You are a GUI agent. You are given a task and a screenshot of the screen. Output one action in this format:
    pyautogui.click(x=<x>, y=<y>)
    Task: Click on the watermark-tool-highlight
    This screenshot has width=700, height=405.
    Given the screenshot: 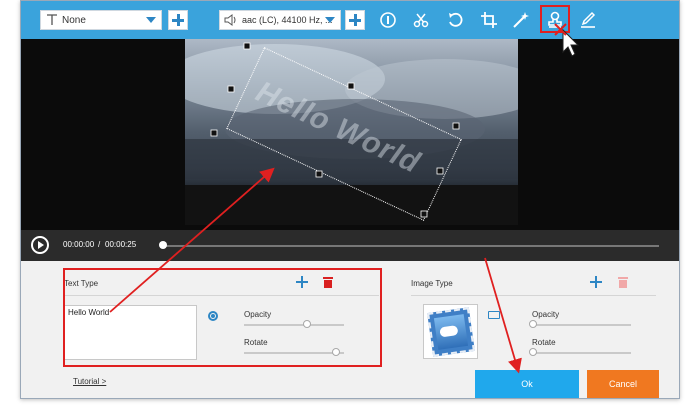 What is the action you would take?
    pyautogui.click(x=555, y=19)
    